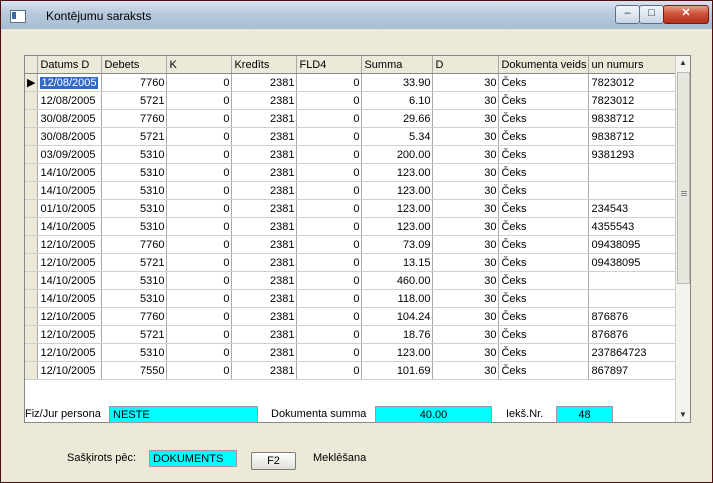  What do you see at coordinates (584, 414) in the screenshot?
I see `iek-nr-field: 48` at bounding box center [584, 414].